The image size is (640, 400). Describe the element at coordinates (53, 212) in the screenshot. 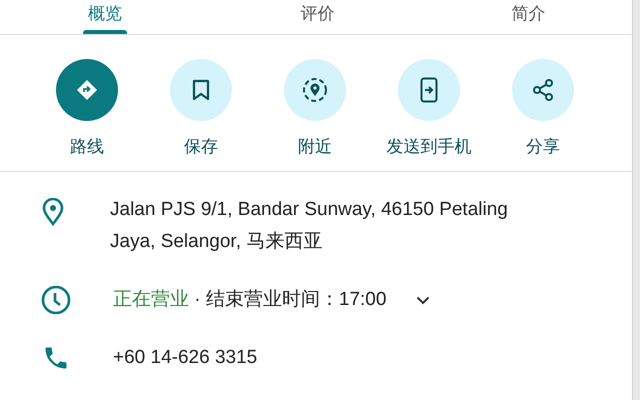

I see `location-pin-icon` at that location.